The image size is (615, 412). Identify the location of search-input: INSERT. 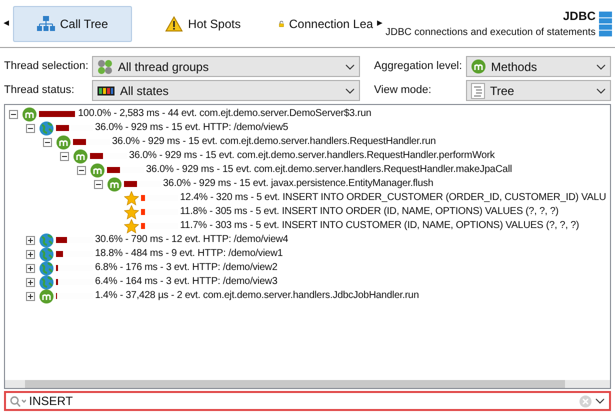
(302, 401).